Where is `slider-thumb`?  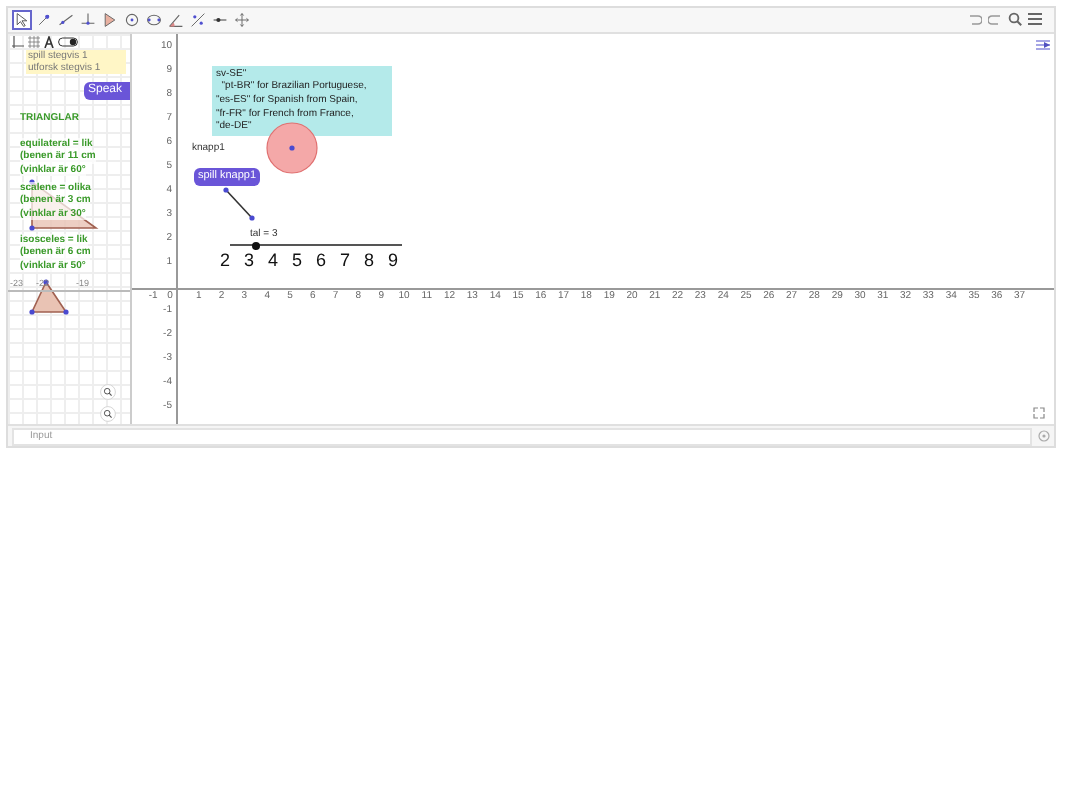 slider-thumb is located at coordinates (255, 245).